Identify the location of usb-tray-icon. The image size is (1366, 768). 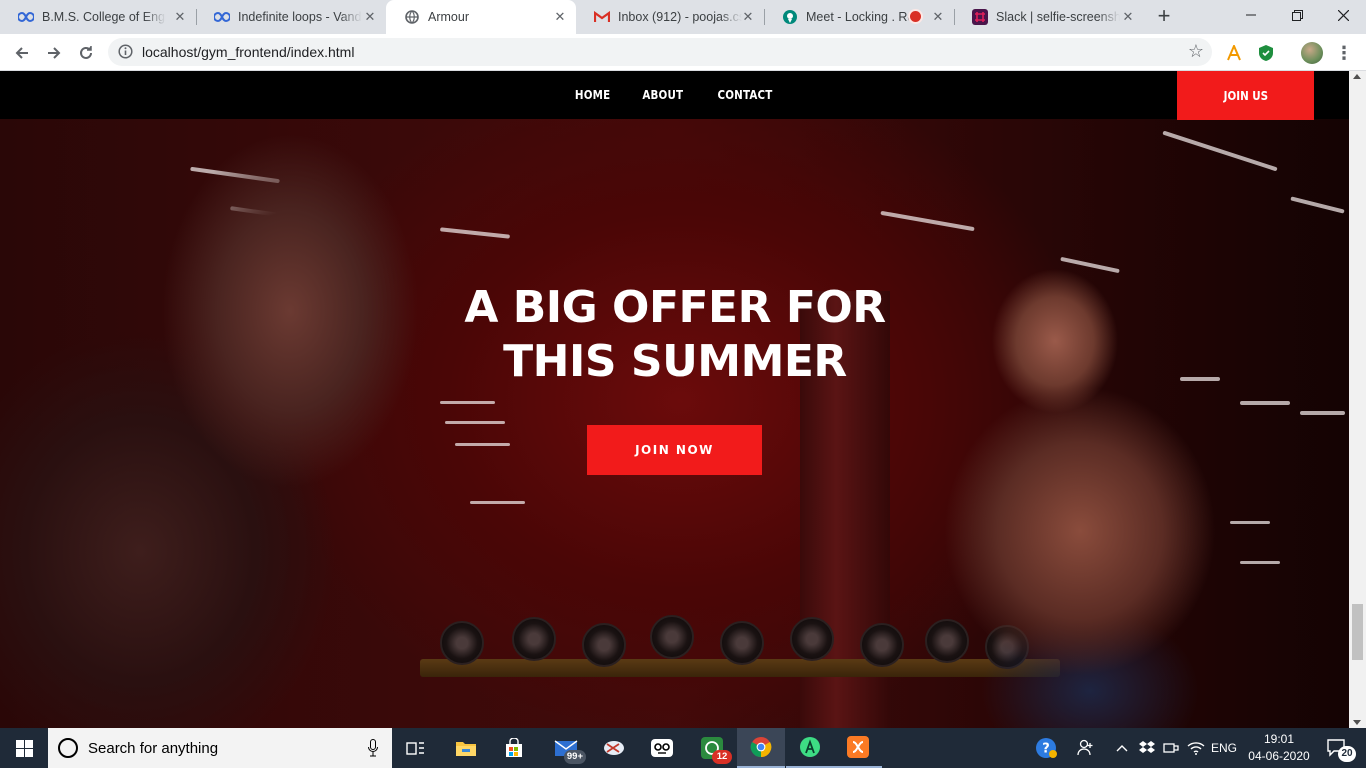
(1171, 748).